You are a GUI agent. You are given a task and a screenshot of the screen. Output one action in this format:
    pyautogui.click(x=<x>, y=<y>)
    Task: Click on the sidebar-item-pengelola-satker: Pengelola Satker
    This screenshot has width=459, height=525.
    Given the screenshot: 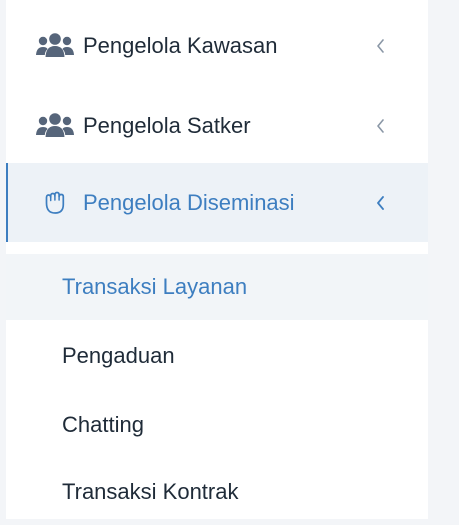 What is the action you would take?
    pyautogui.click(x=217, y=126)
    